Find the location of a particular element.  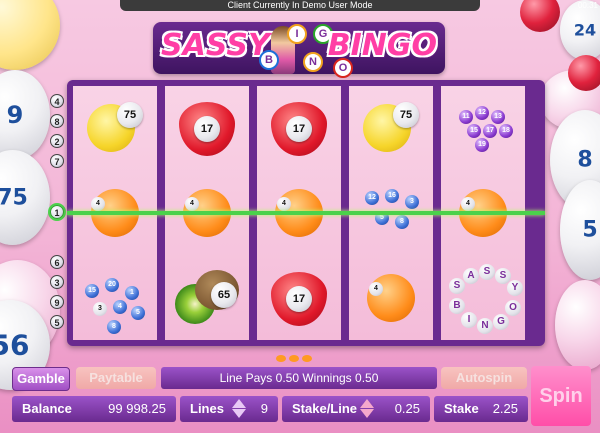

clock: 00:31 is located at coordinates (587, 5).